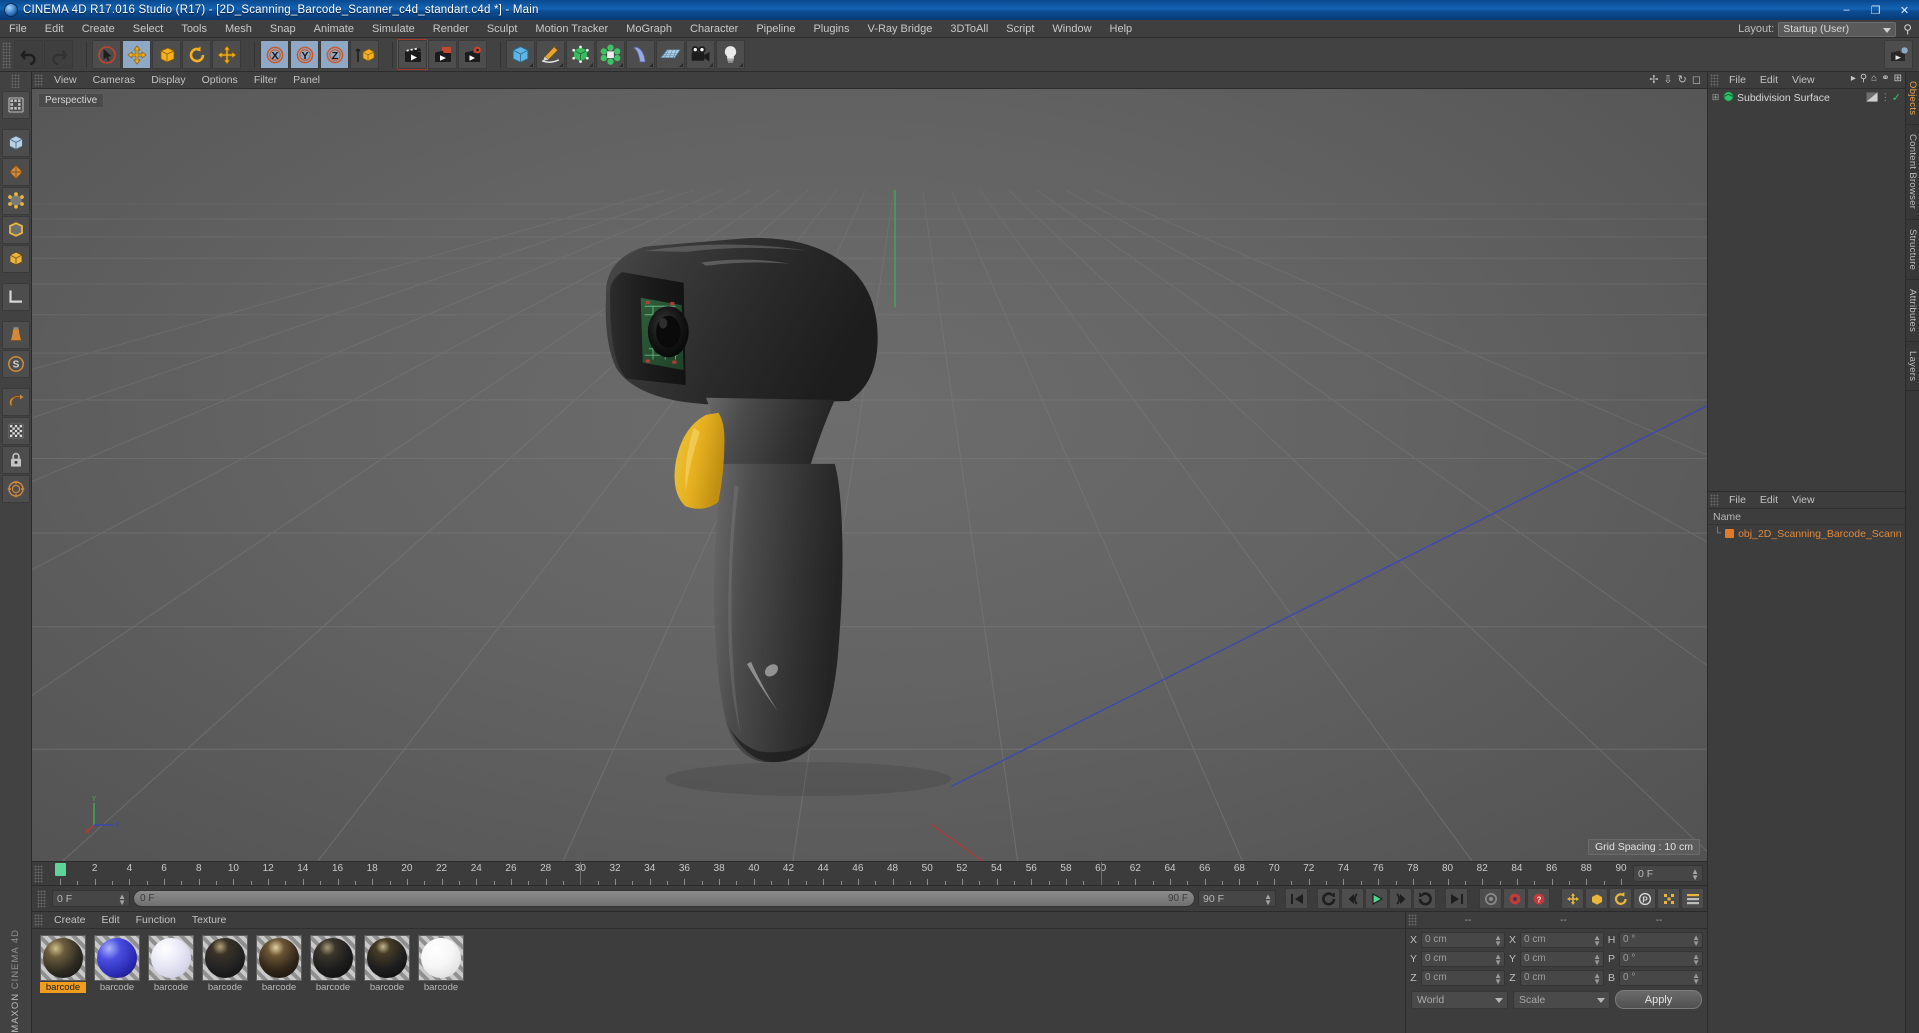 Image resolution: width=1919 pixels, height=1033 pixels. What do you see at coordinates (6, 54) in the screenshot?
I see `toolbar-grip` at bounding box center [6, 54].